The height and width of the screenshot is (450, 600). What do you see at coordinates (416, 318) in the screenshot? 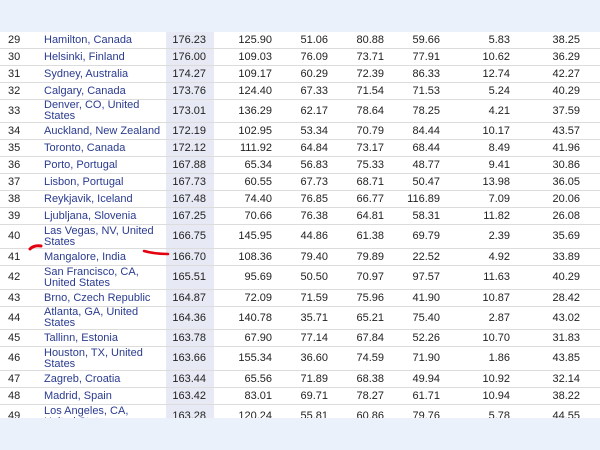
I see `value-cell: 75.40` at bounding box center [416, 318].